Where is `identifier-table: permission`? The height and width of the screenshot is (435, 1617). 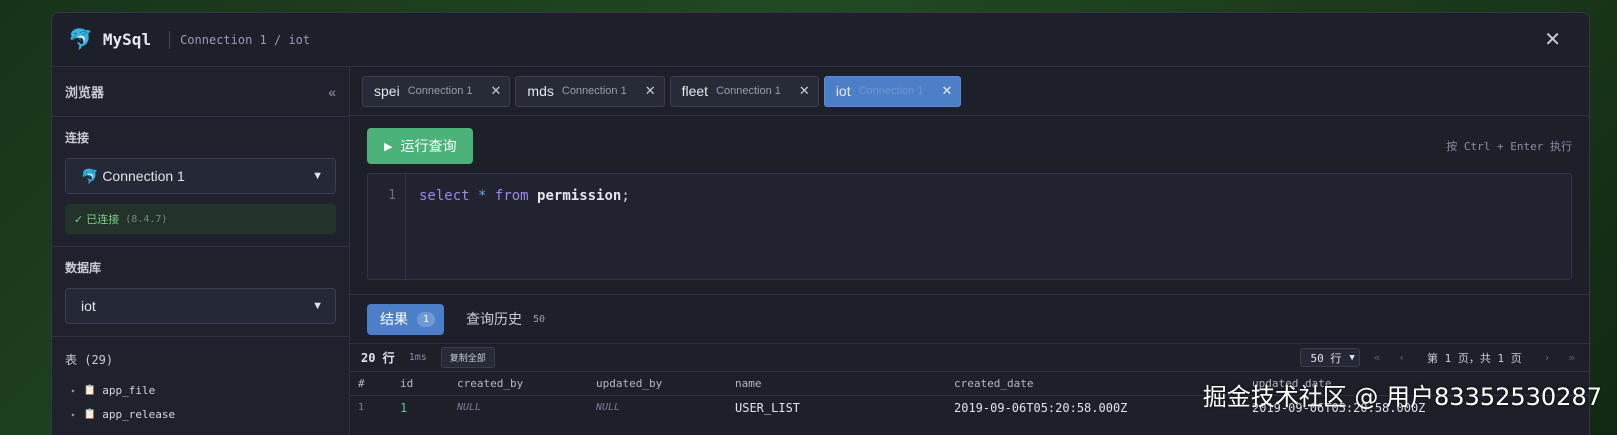
identifier-table: permission is located at coordinates (579, 196).